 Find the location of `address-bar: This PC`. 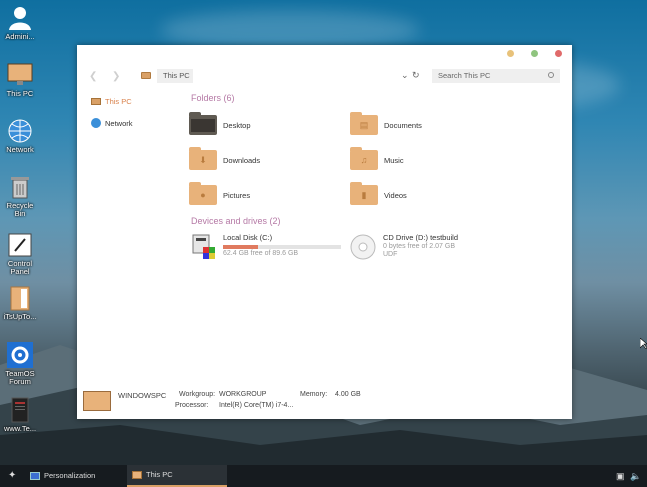

address-bar: This PC is located at coordinates (175, 76).